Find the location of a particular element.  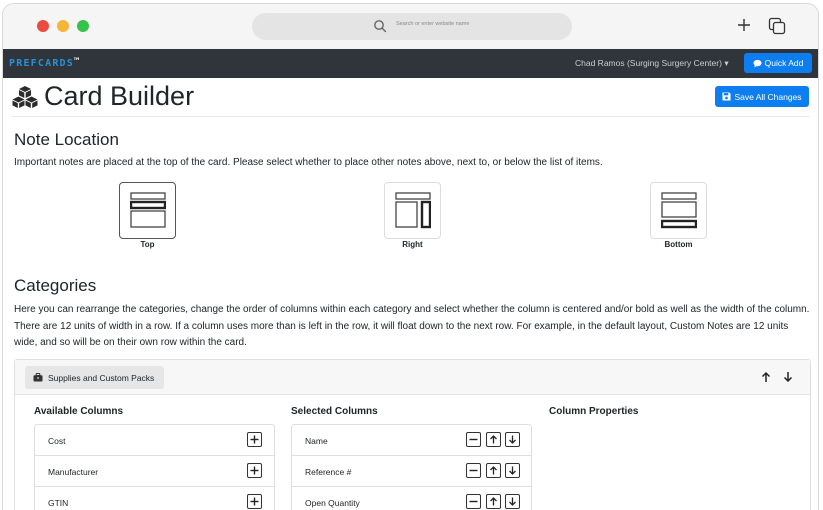

minimize-window-button is located at coordinates (63, 26).